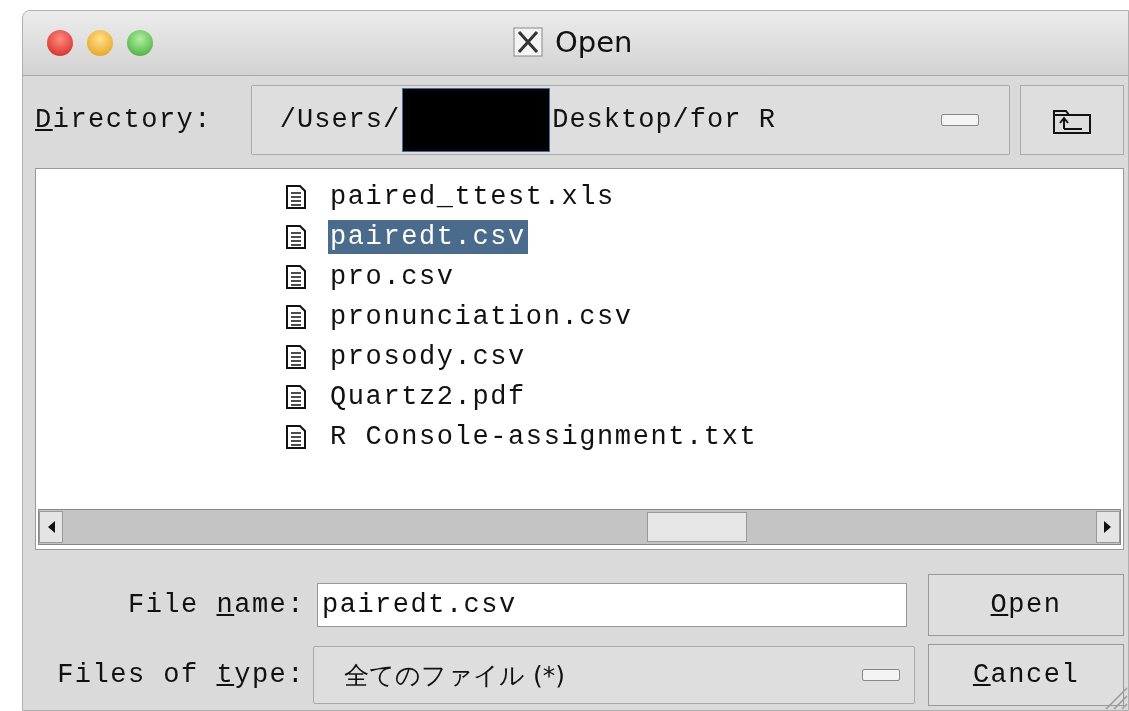 The width and height of the screenshot is (1129, 711). Describe the element at coordinates (664, 120) in the screenshot. I see `path-text: Desktop/for R` at that location.